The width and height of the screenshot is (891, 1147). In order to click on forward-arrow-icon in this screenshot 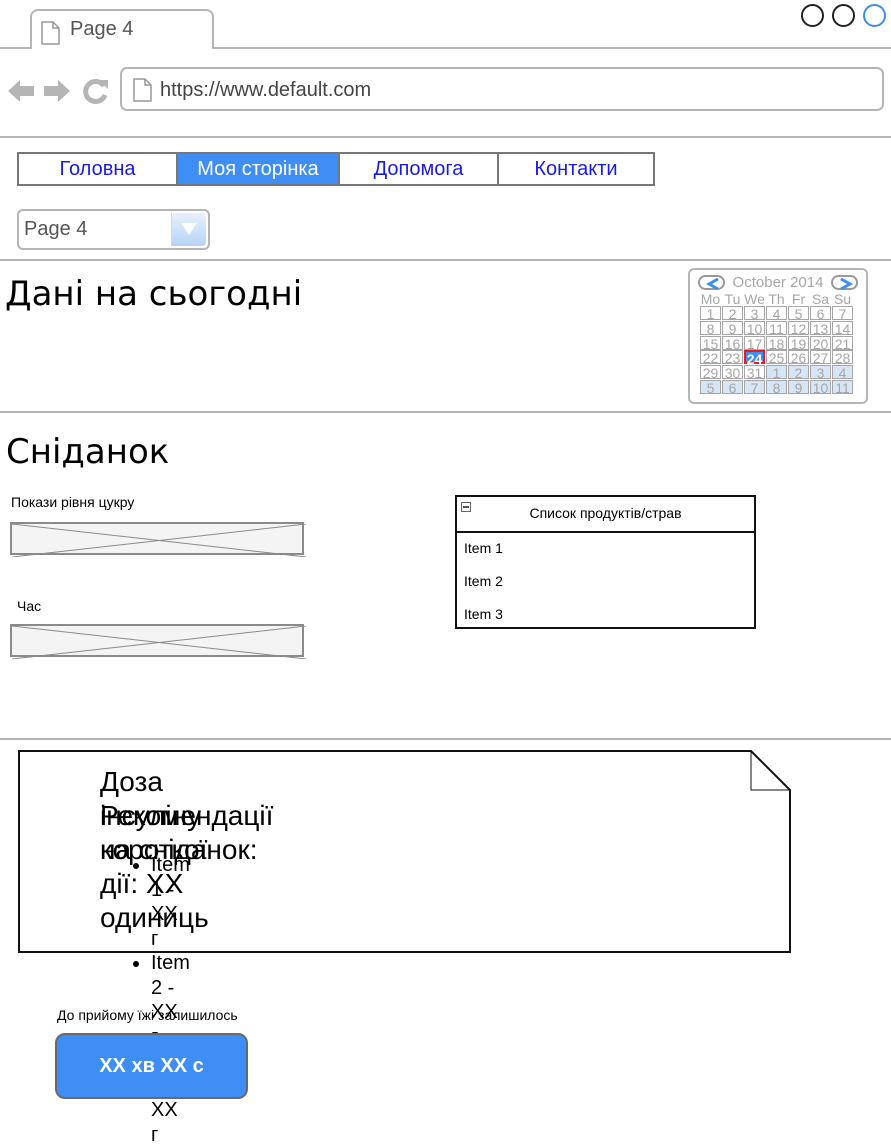, I will do `click(57, 93)`.